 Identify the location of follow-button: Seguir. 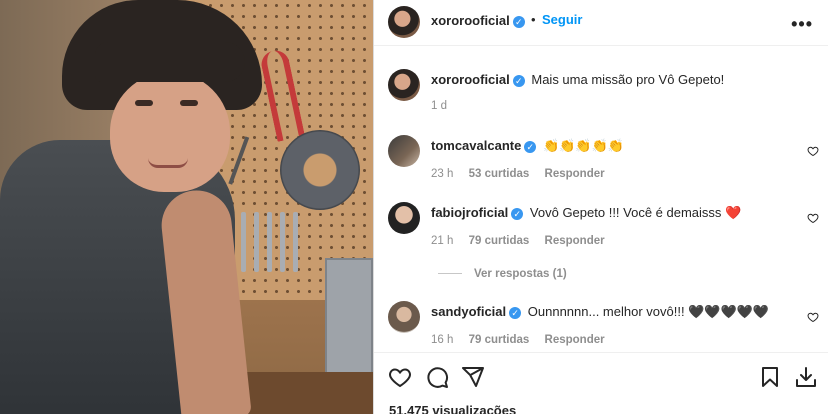
(562, 19).